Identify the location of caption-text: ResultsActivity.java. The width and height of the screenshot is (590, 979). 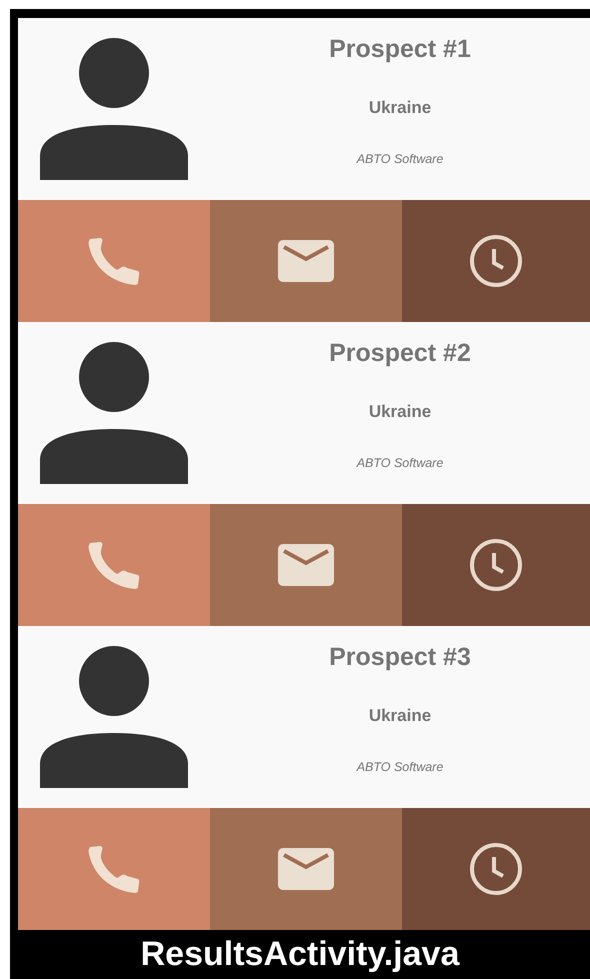
(300, 954).